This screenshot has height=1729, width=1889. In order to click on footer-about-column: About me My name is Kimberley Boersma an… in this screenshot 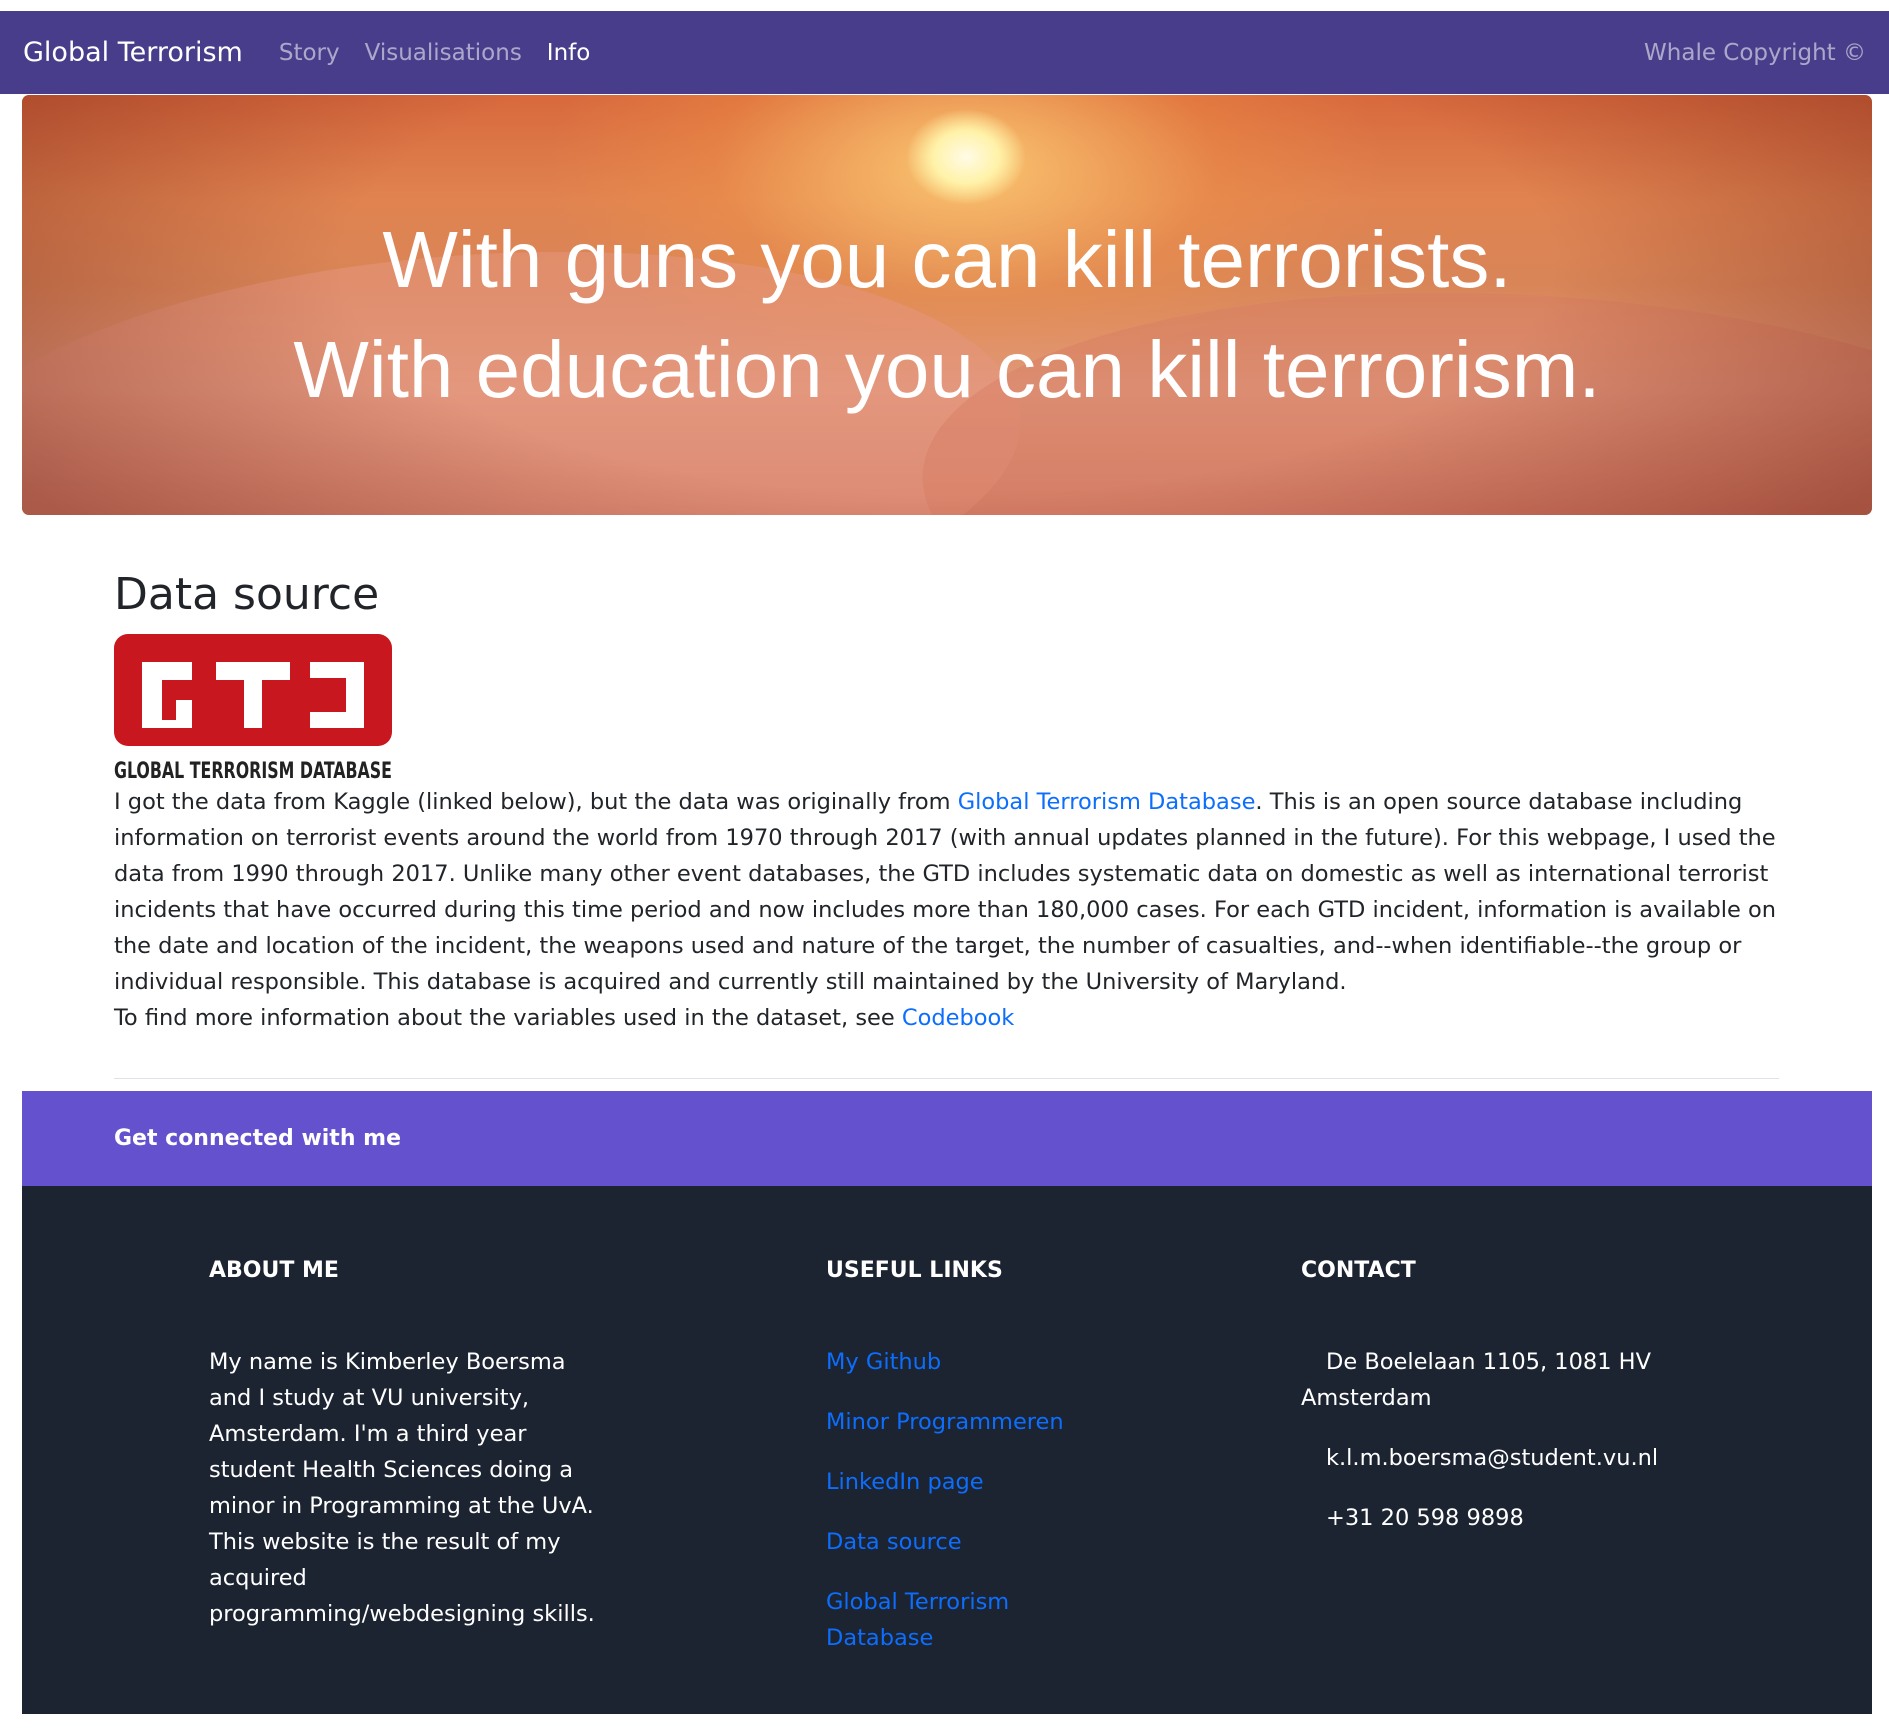, I will do `click(409, 1444)`.